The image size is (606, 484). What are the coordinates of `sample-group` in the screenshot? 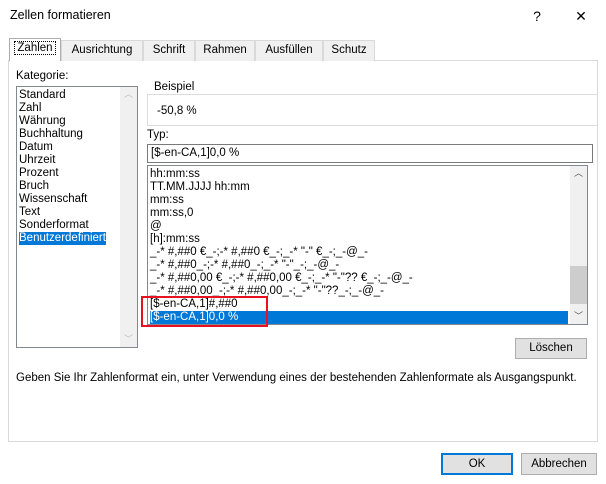 It's located at (372, 110).